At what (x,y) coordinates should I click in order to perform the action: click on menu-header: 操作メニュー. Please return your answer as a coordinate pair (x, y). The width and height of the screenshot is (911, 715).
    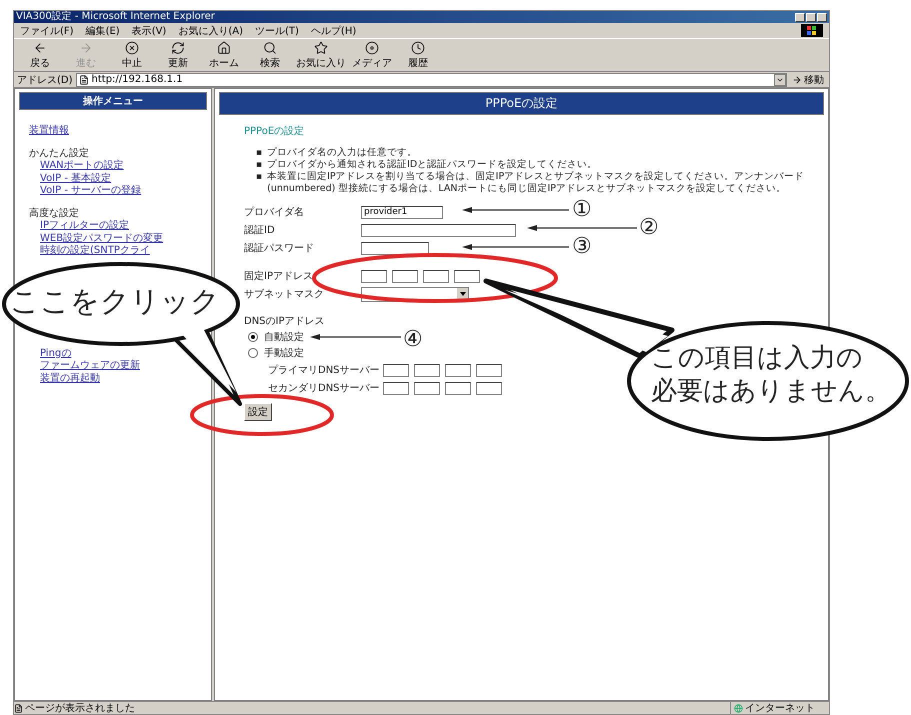
    Looking at the image, I should click on (113, 101).